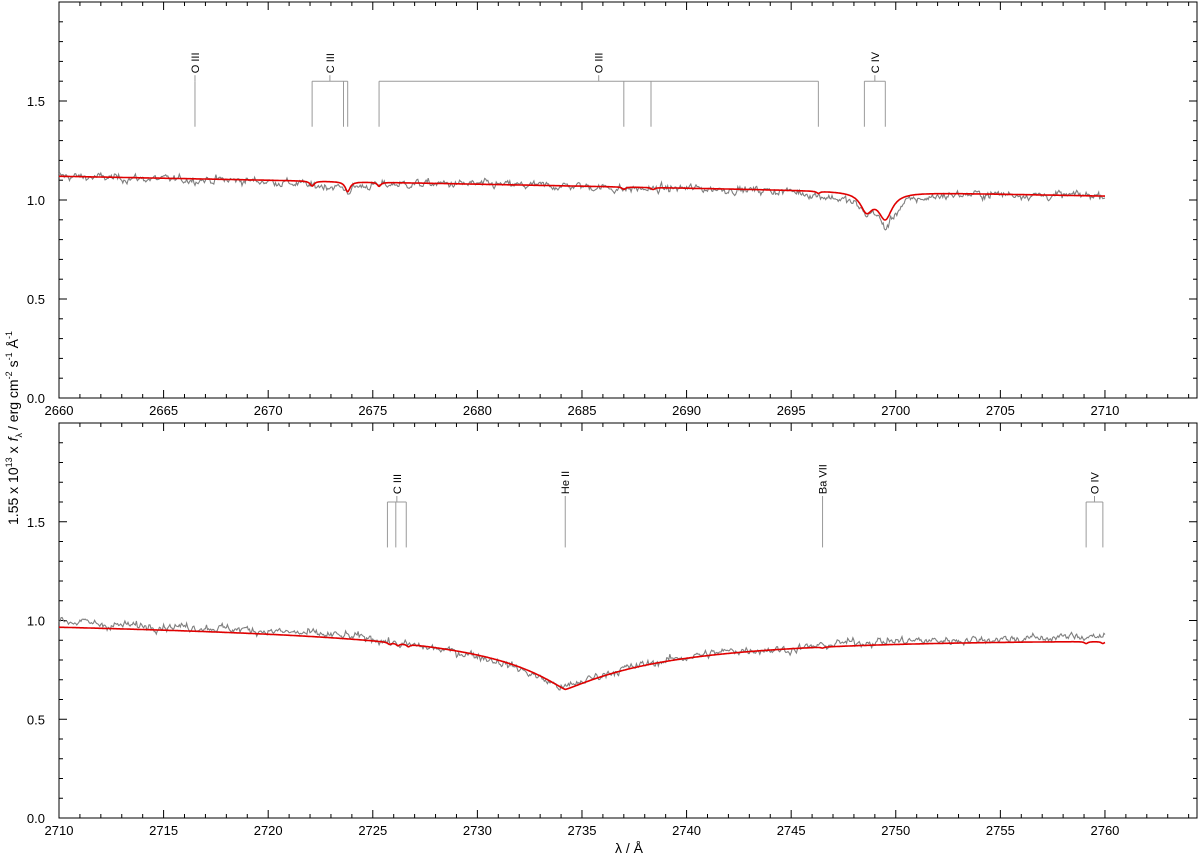 The height and width of the screenshot is (857, 1200). Describe the element at coordinates (895, 830) in the screenshot. I see `bottom-x-tick-label: 2750` at that location.